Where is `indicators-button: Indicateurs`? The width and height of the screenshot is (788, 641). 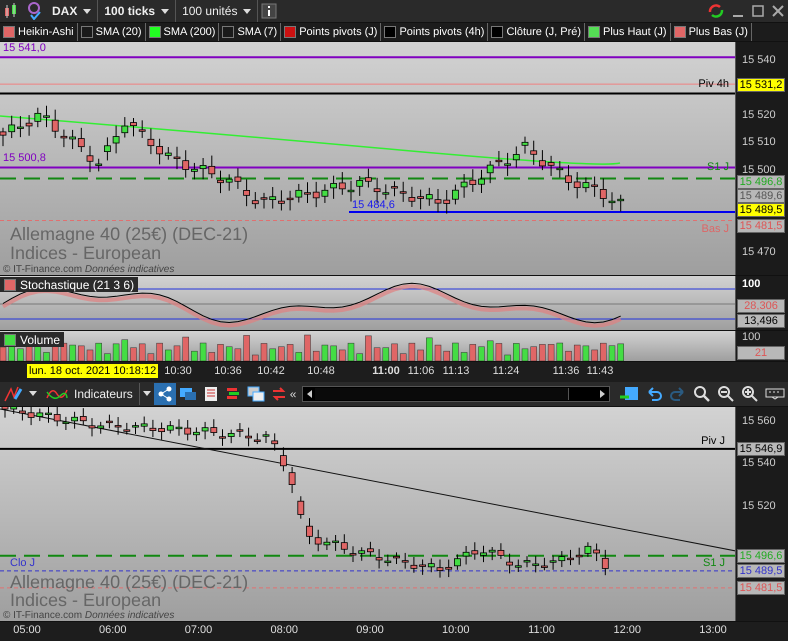 indicators-button: Indicateurs is located at coordinates (90, 393).